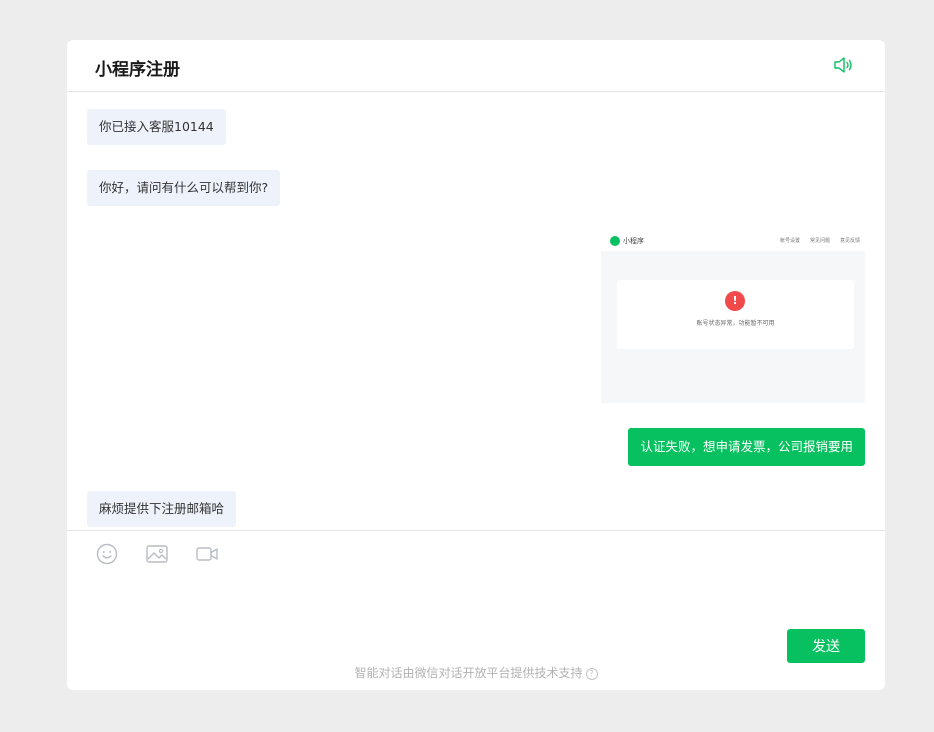 The width and height of the screenshot is (934, 732). I want to click on screenshot-card: ! 账号状态异常，功能暂不可用, so click(735, 314).